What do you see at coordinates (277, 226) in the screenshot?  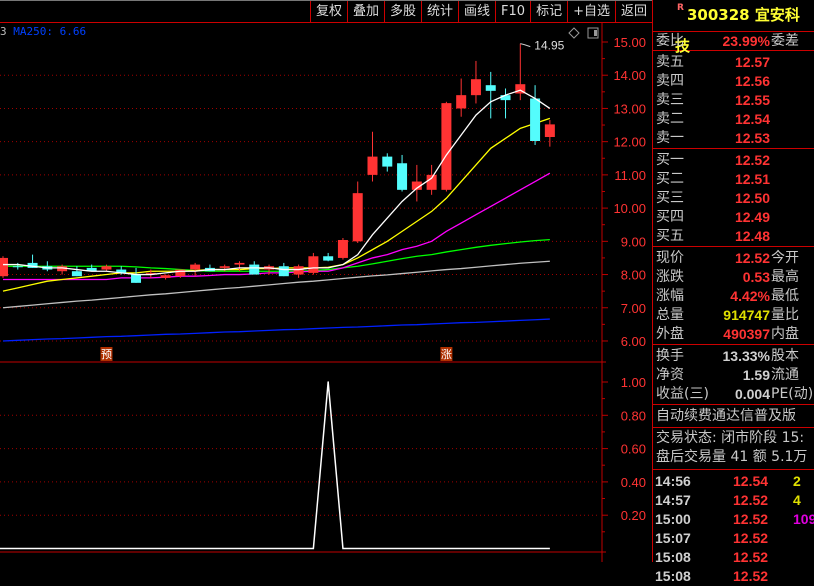 I see `ma20-line` at bounding box center [277, 226].